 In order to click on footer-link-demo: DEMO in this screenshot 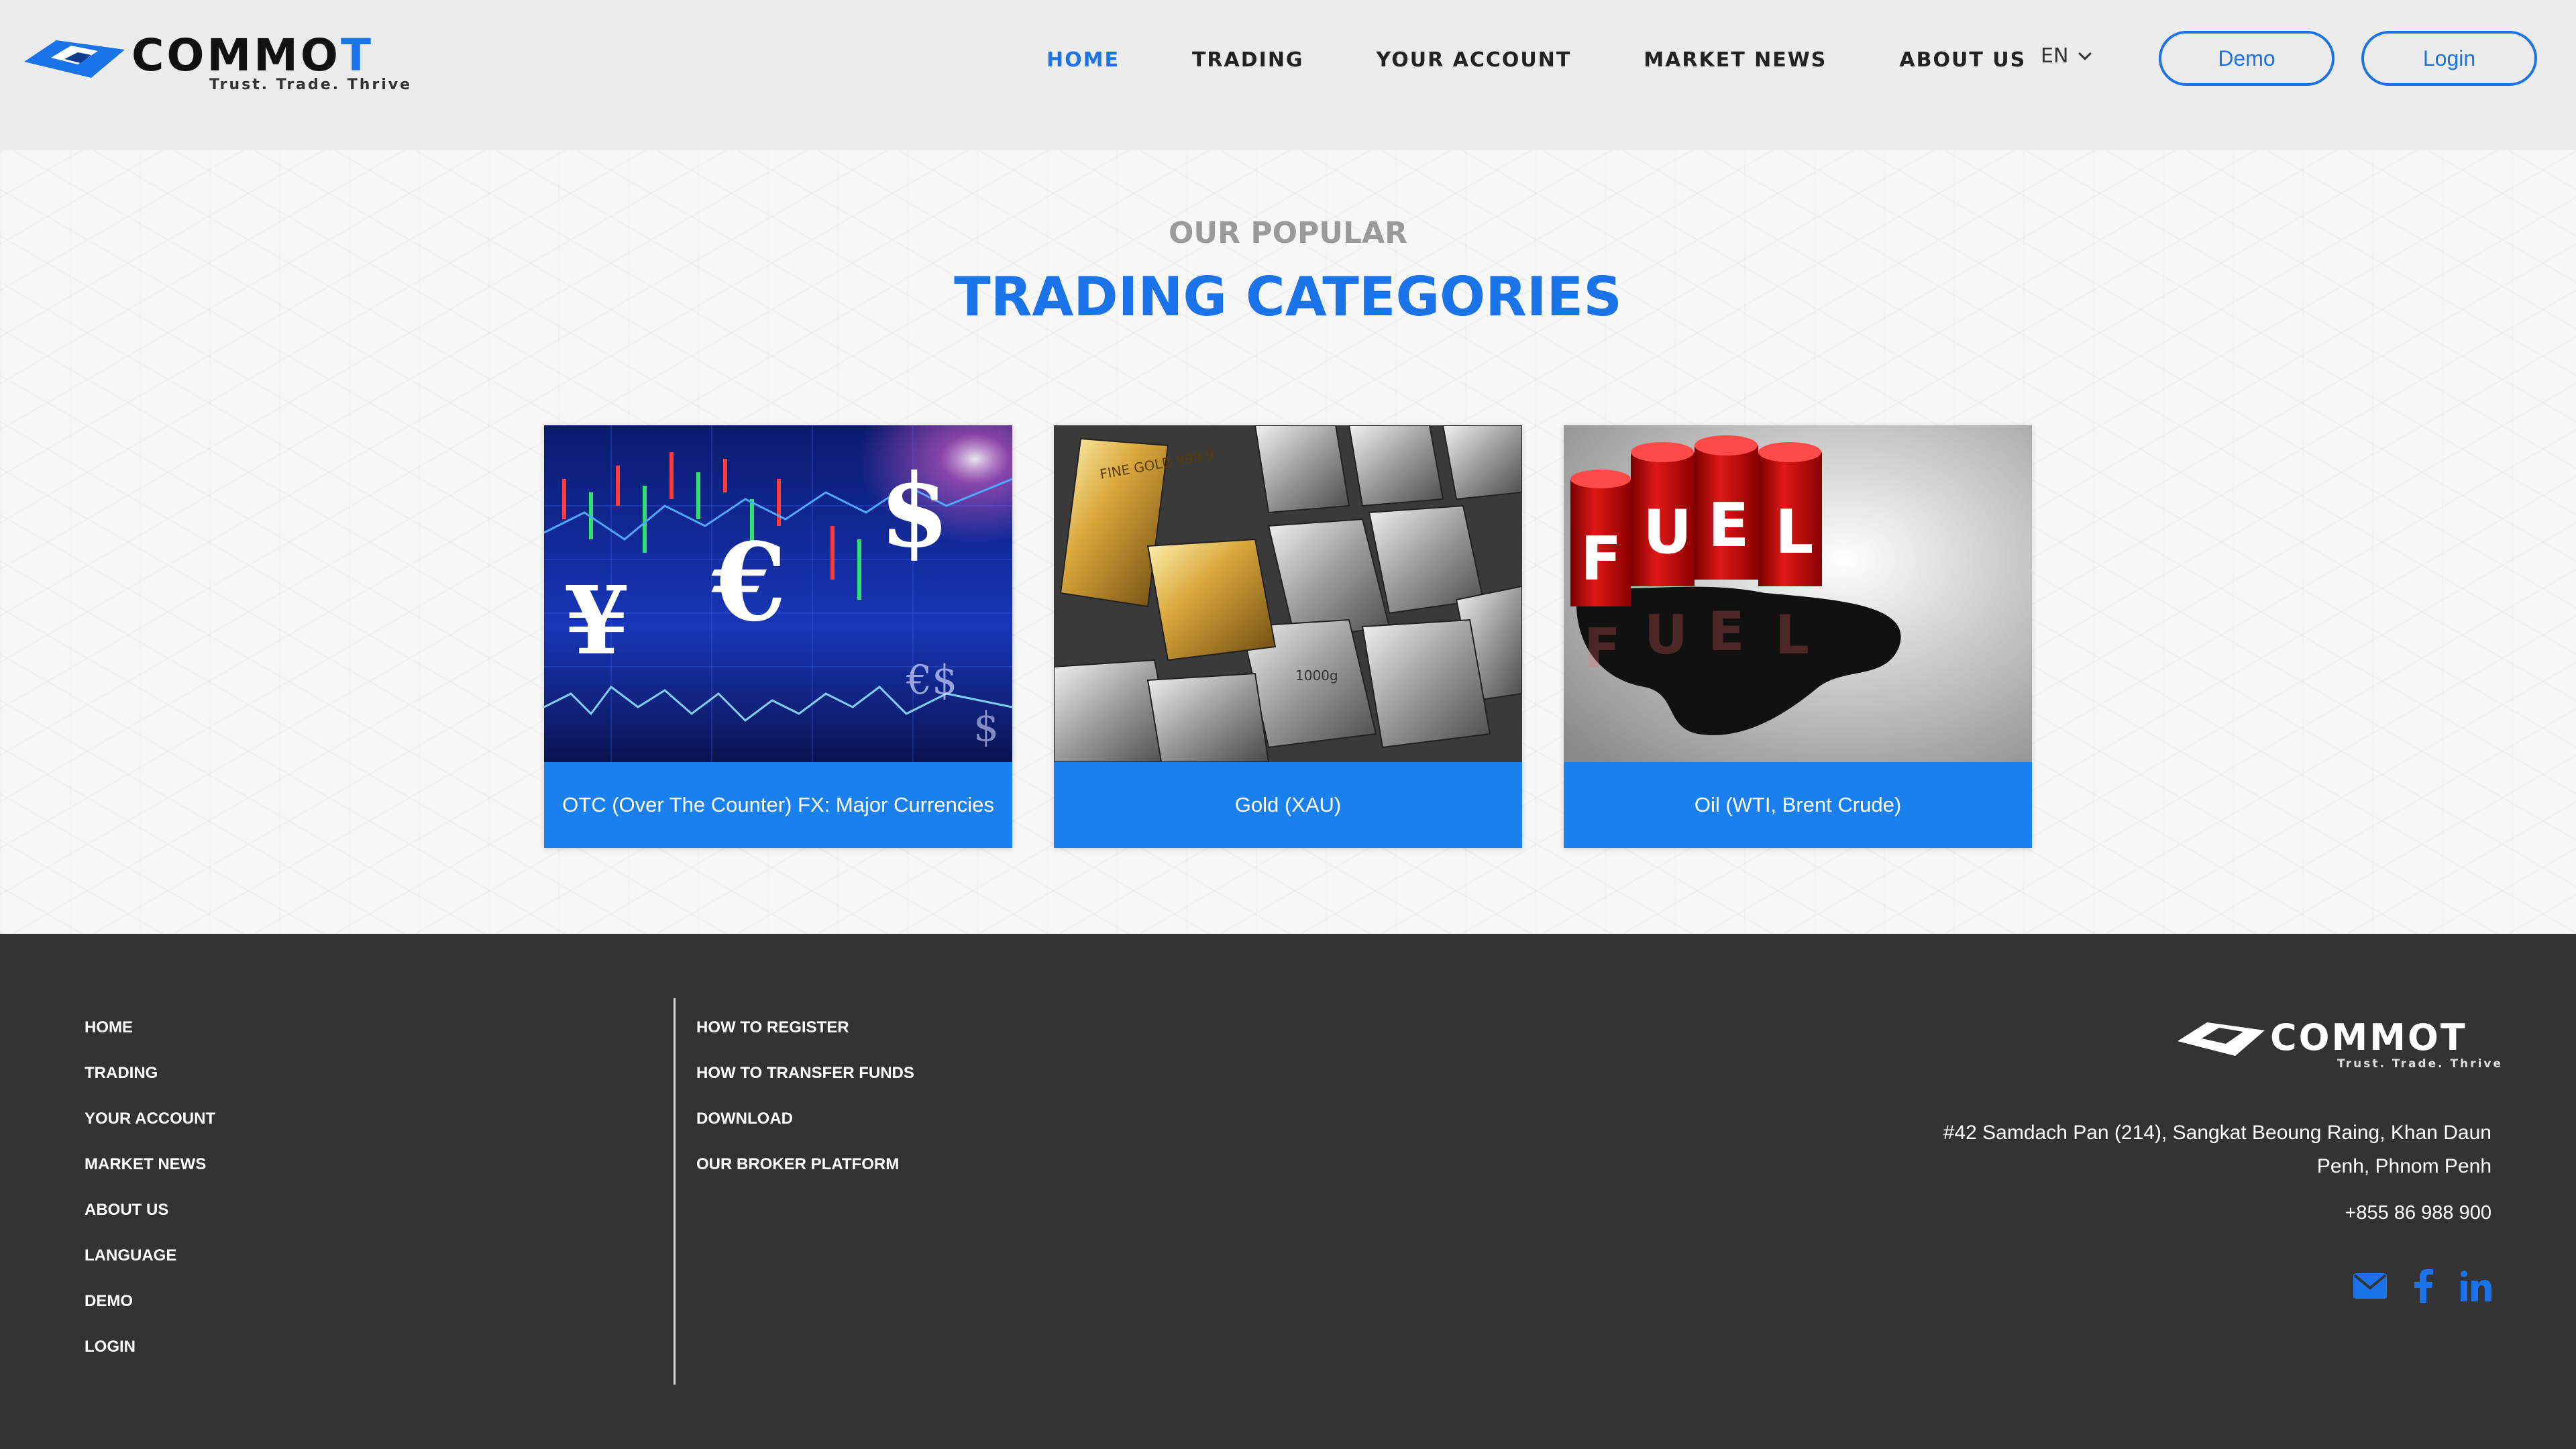, I will do `click(150, 1316)`.